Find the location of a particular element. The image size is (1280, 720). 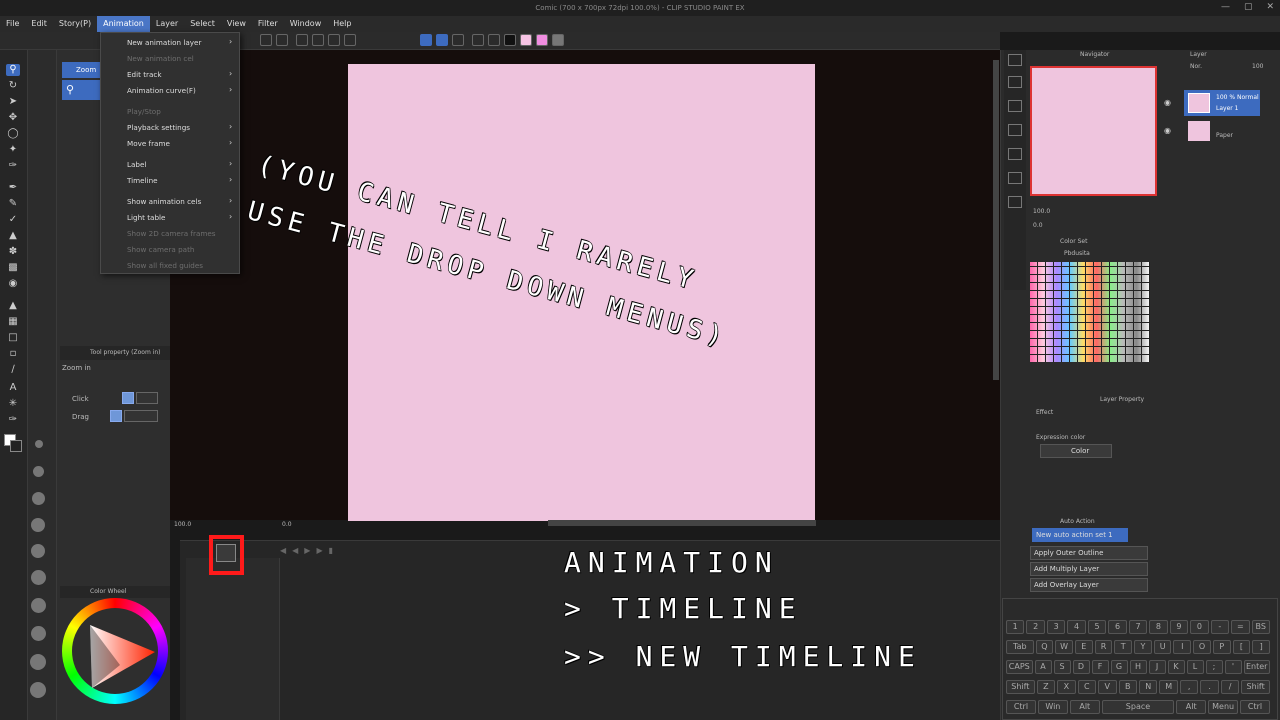

eye-icon: ◉ is located at coordinates (1167, 102).